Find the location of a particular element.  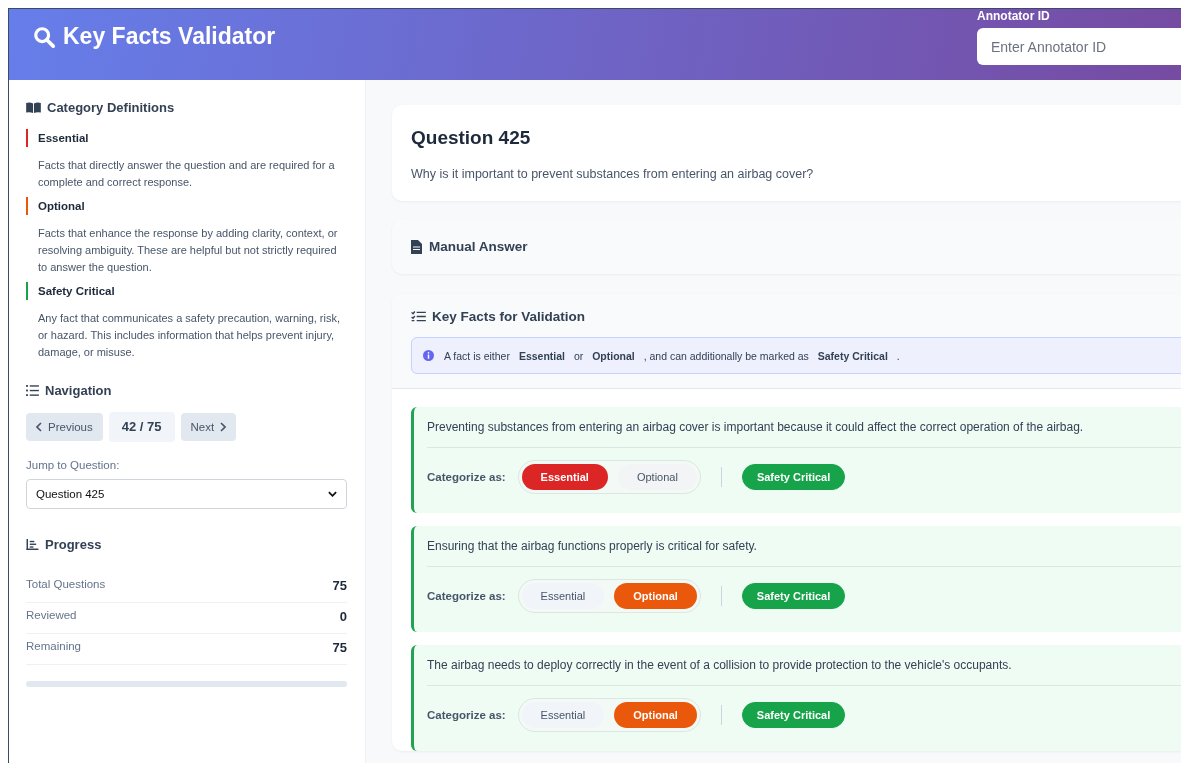

question-text: Why is it important to prevent substances from entering an airbag cover? is located at coordinates (613, 174).